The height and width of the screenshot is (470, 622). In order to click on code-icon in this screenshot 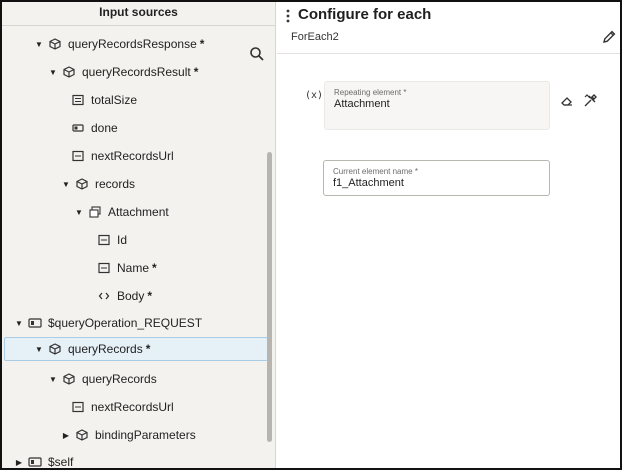, I will do `click(104, 296)`.